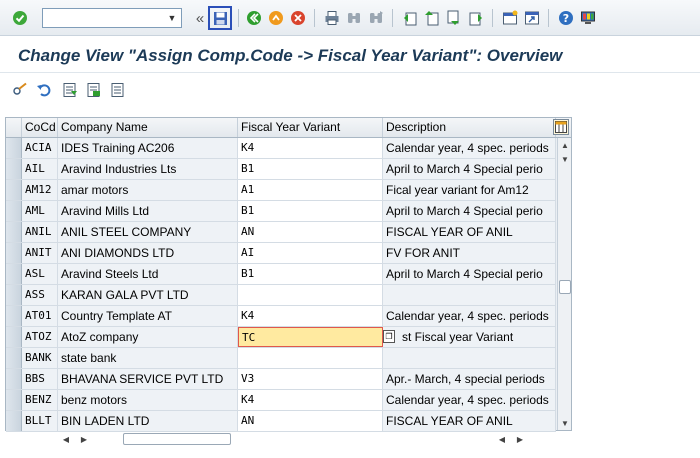 The width and height of the screenshot is (700, 458). Describe the element at coordinates (389, 336) in the screenshot. I see `value-help-icon: ❐` at that location.